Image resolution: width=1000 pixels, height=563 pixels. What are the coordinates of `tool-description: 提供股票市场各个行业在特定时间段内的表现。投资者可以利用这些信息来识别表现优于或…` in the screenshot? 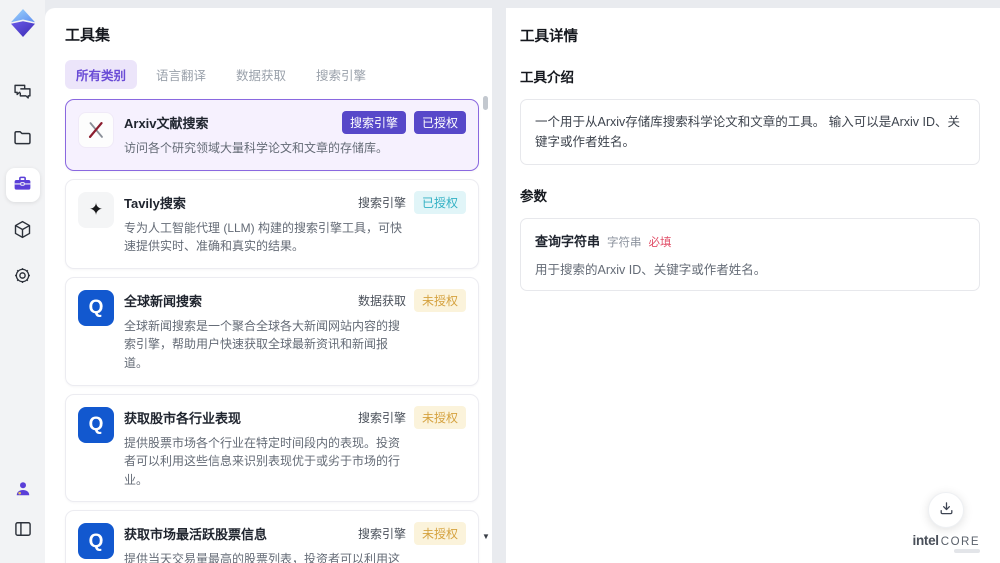 It's located at (262, 461).